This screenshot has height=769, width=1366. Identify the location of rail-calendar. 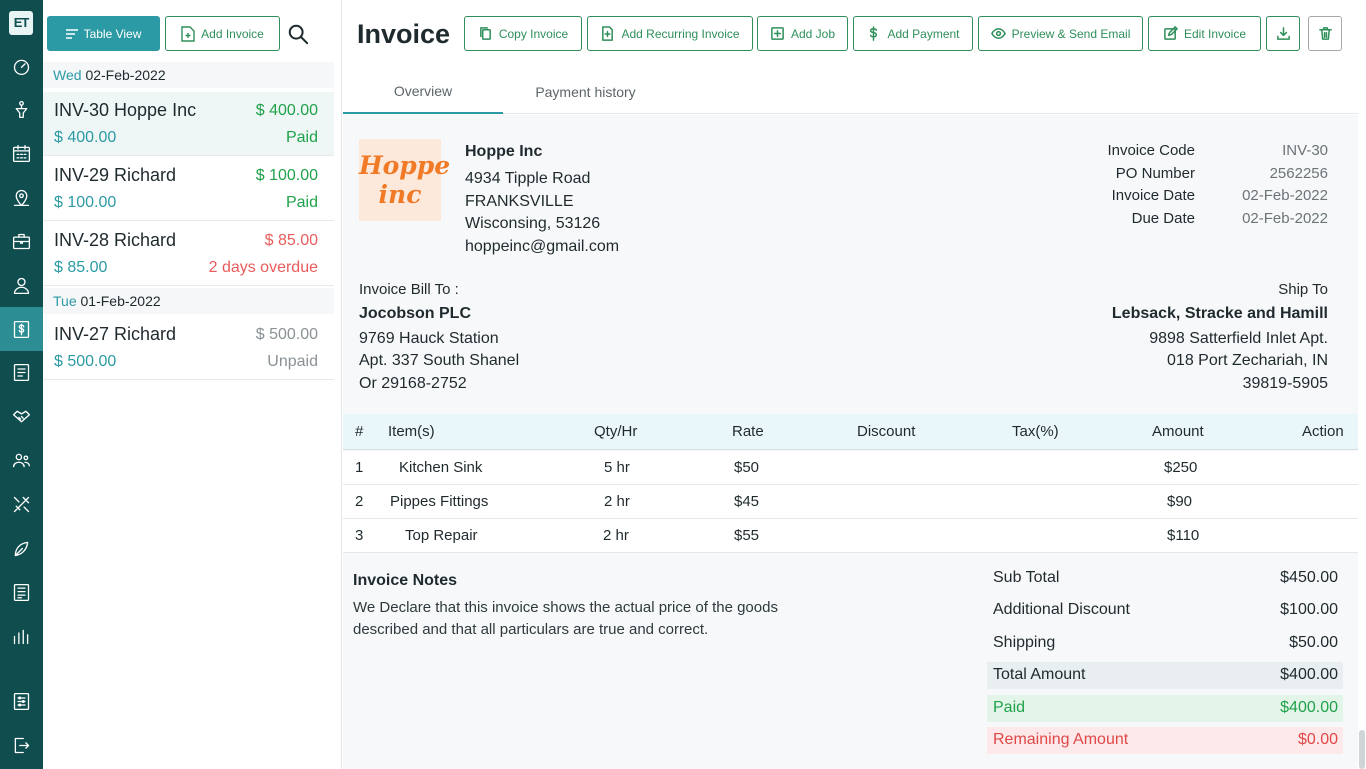
(21, 153).